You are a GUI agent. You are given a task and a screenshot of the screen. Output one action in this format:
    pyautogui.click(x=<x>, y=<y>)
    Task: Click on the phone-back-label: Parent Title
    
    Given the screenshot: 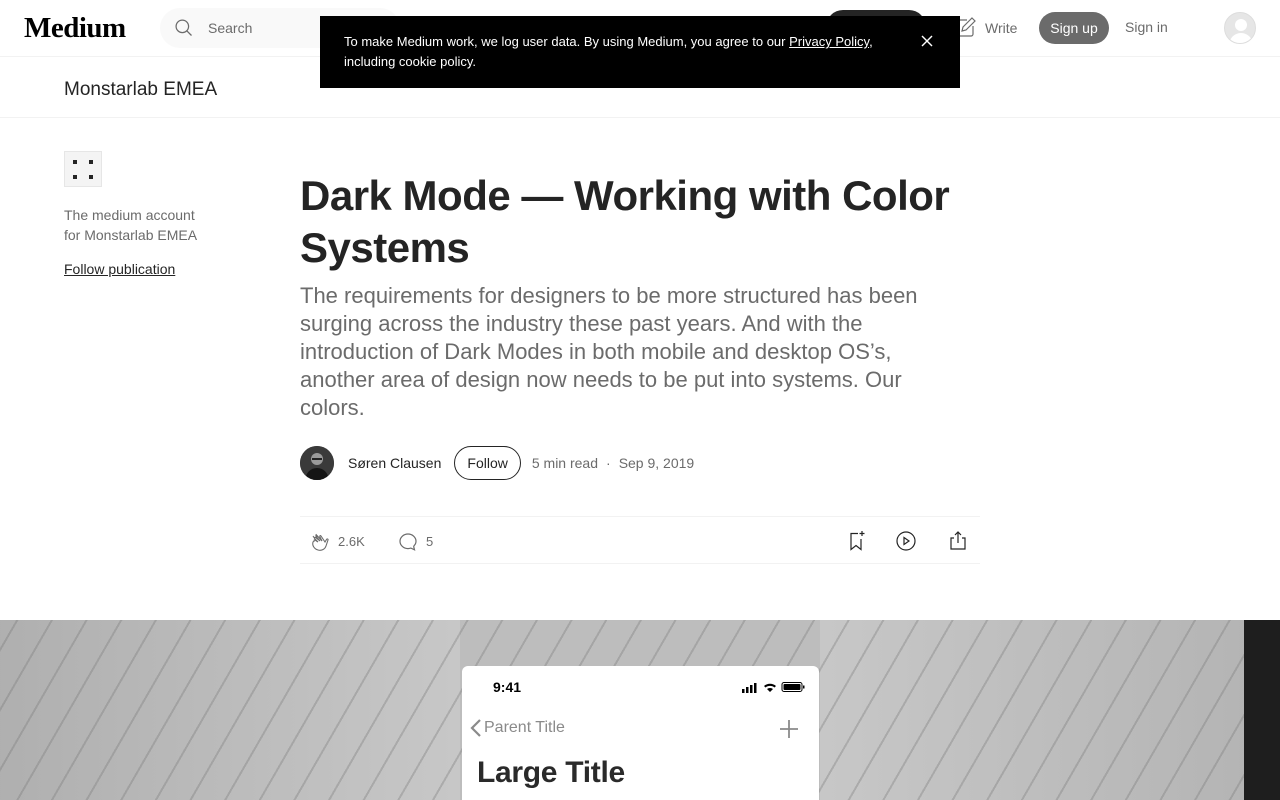 What is the action you would take?
    pyautogui.click(x=524, y=727)
    